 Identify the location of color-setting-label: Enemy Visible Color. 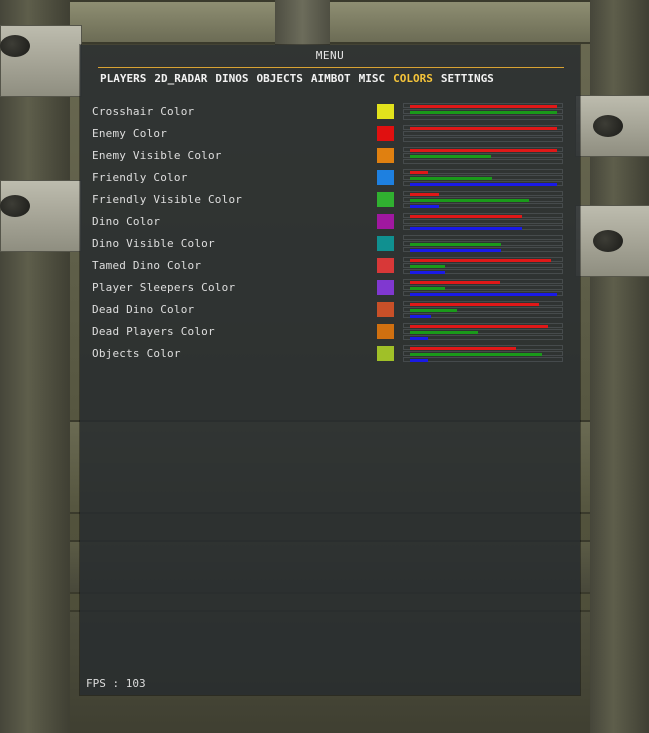
(157, 155).